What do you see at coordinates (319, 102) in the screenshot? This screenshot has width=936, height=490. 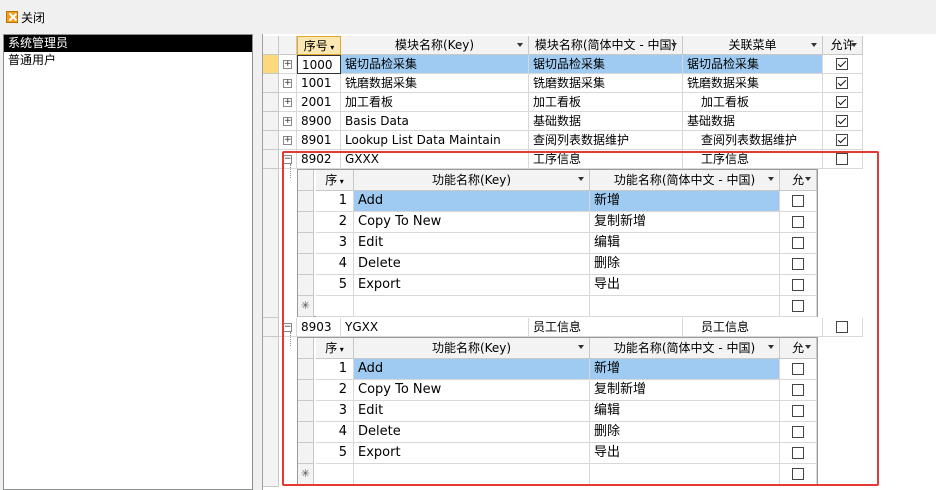 I see `cell-no: 2001` at bounding box center [319, 102].